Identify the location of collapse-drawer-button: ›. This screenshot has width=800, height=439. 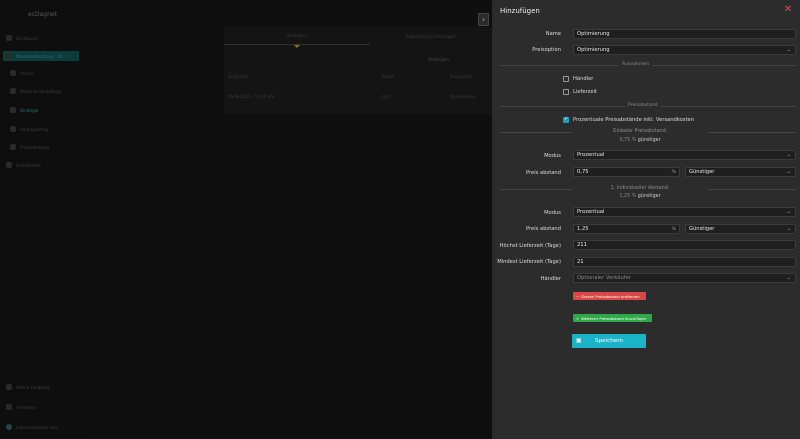
(483, 19).